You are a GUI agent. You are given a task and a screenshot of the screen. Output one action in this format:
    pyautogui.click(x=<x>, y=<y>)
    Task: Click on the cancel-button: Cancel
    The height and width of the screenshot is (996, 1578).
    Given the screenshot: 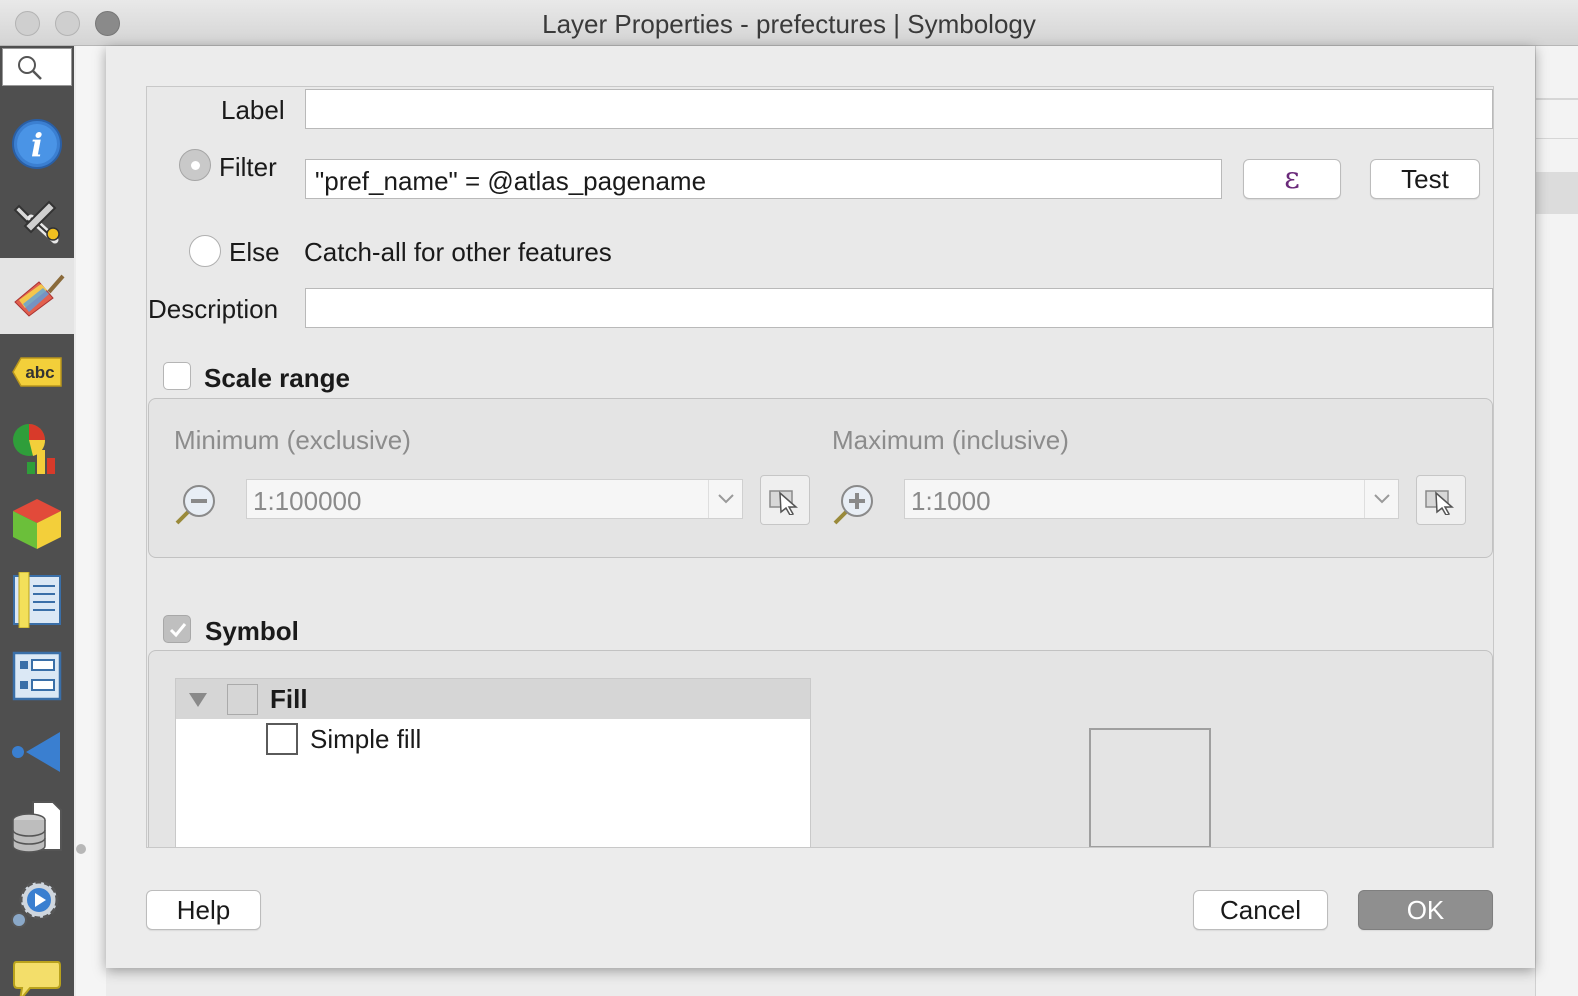 What is the action you would take?
    pyautogui.click(x=1260, y=910)
    